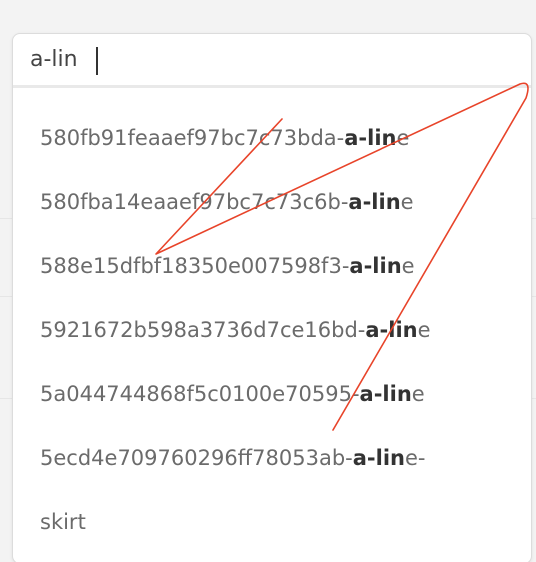 This screenshot has width=536, height=562. What do you see at coordinates (196, 394) in the screenshot?
I see `suggestion-id: 5a044744868f5c0100e70595` at bounding box center [196, 394].